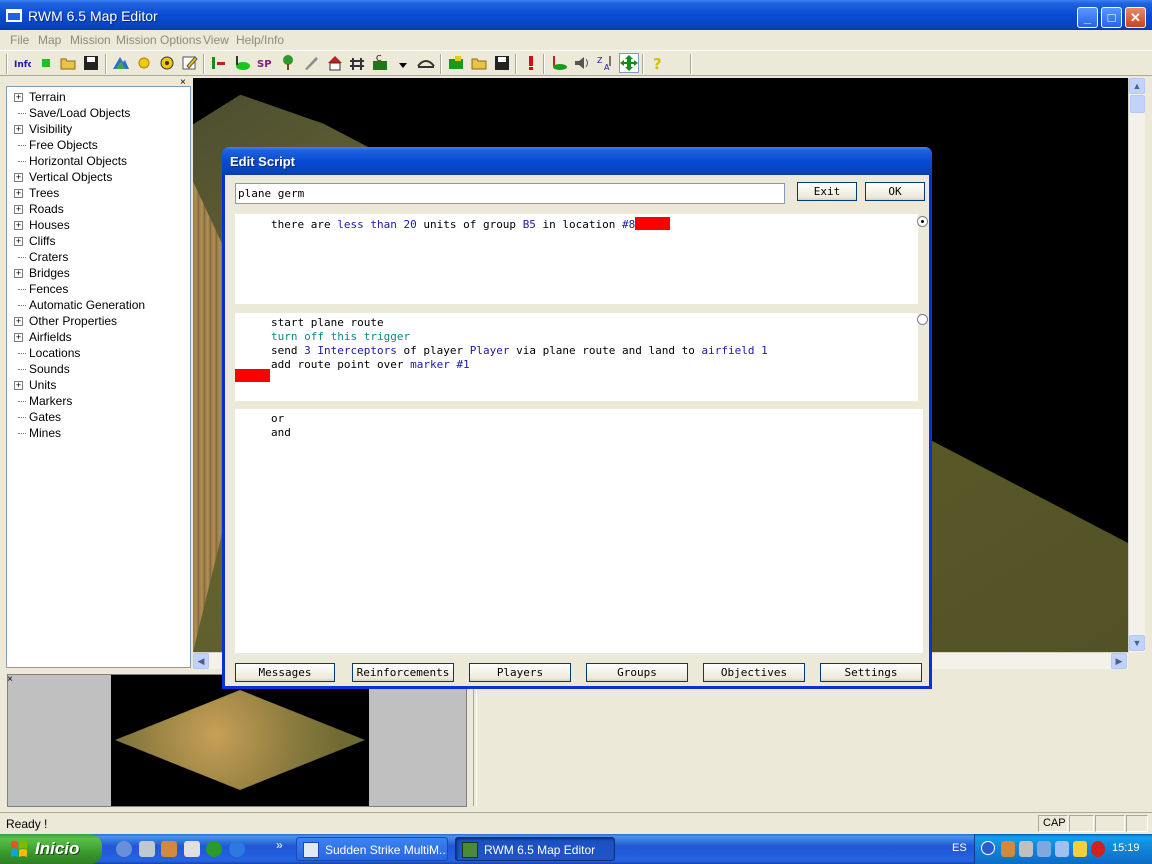 The height and width of the screenshot is (864, 1152). Describe the element at coordinates (98, 161) in the screenshot. I see `tree-item-horizontal-objects: Horizontal Objects` at that location.